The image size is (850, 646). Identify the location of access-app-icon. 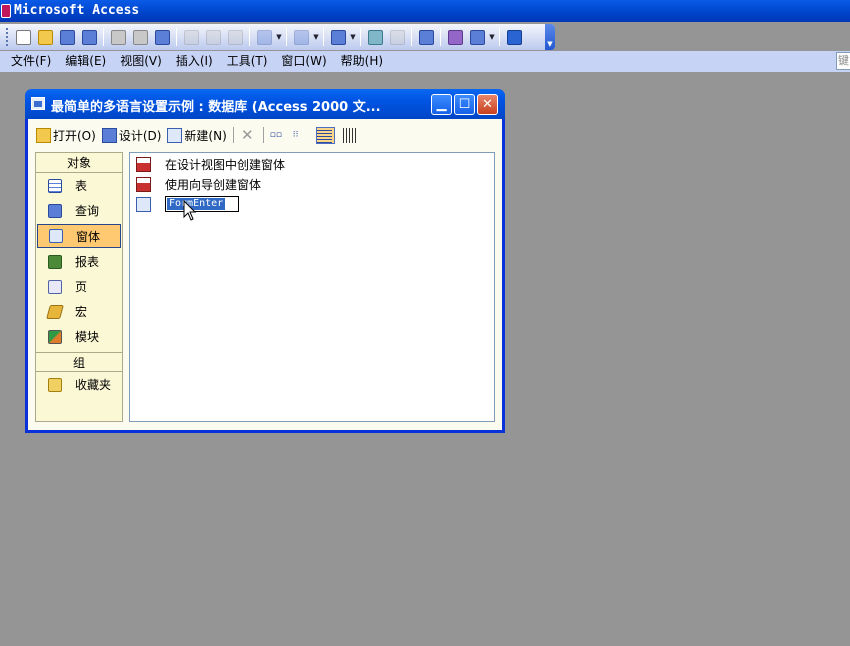
(6, 11).